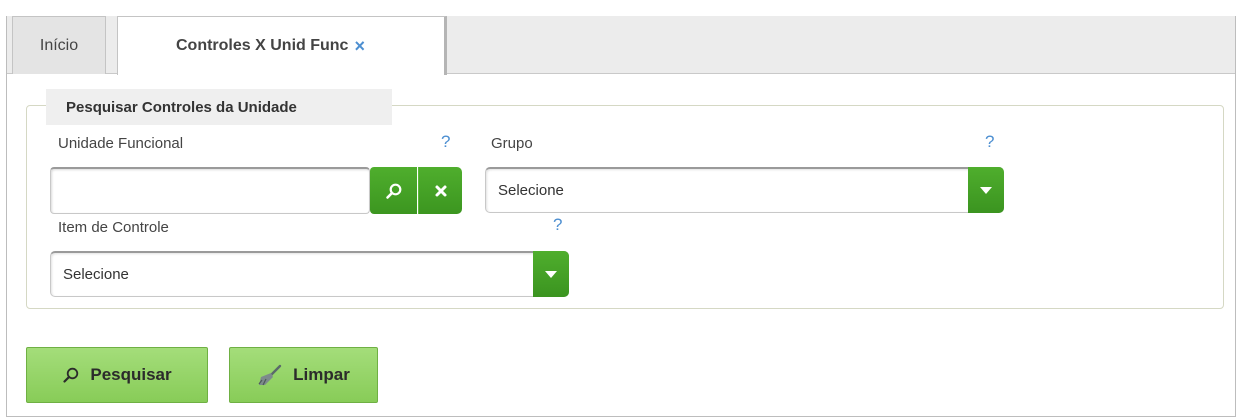  Describe the element at coordinates (557, 225) in the screenshot. I see `item-help-icon: ?` at that location.